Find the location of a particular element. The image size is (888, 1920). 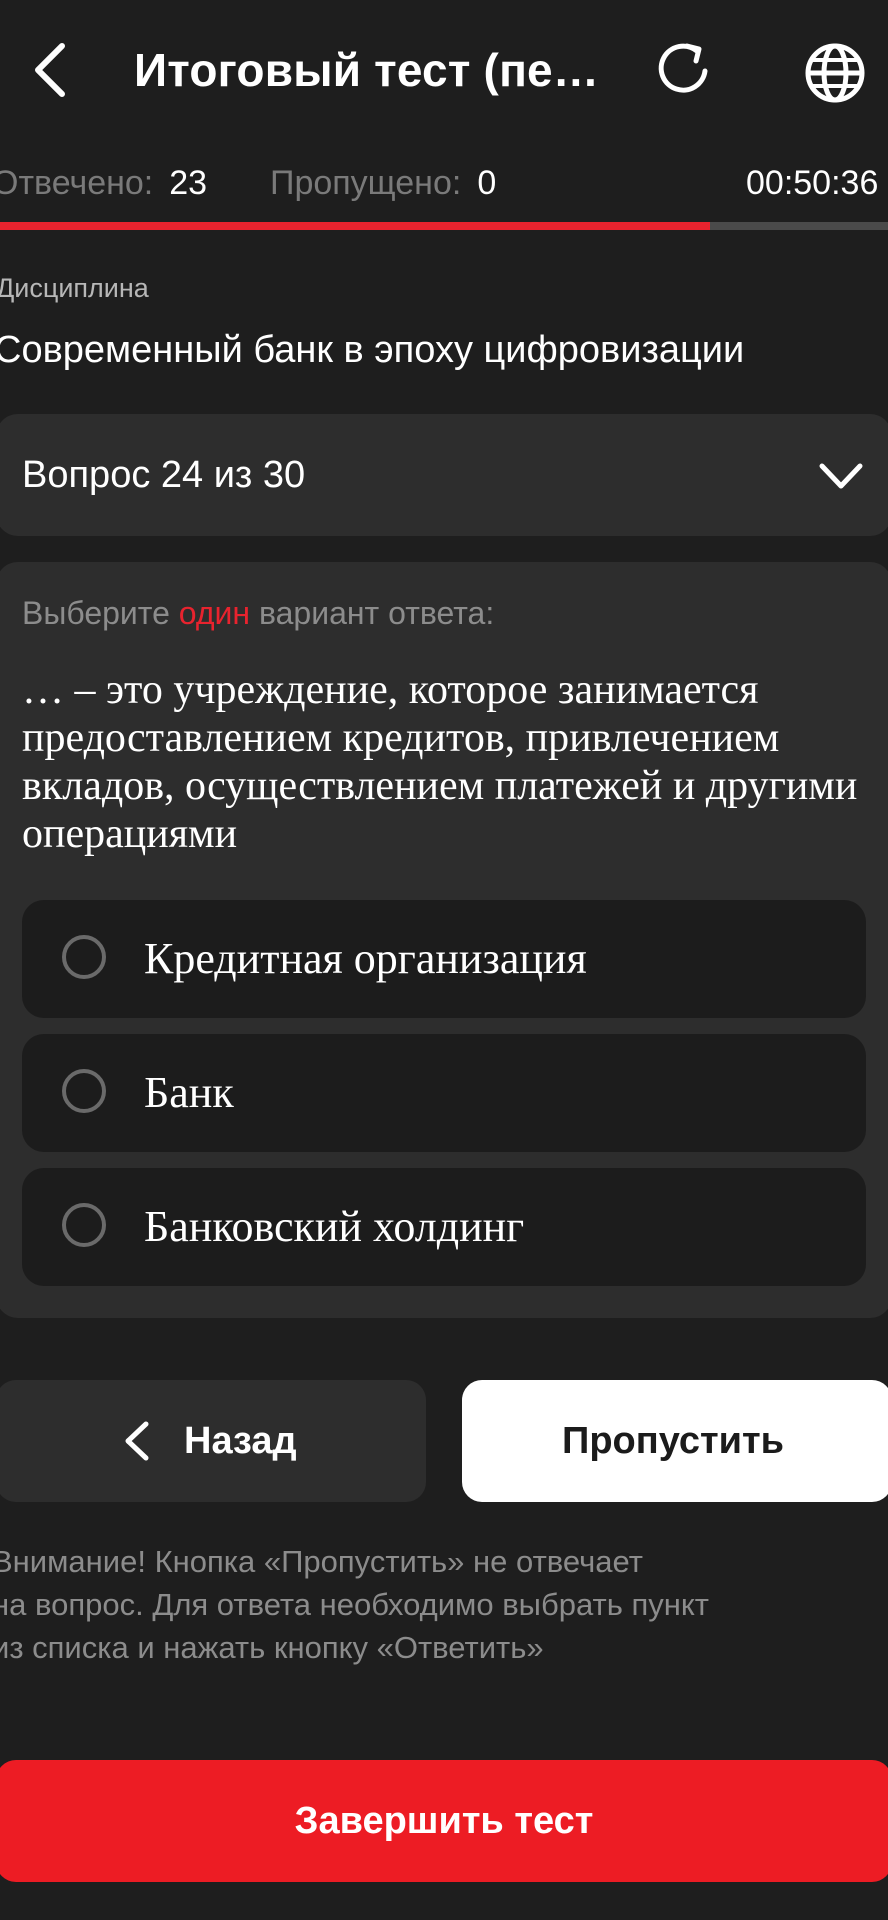

warning-line: из списка и нажать кнопку «Ответить» is located at coordinates (272, 1647).